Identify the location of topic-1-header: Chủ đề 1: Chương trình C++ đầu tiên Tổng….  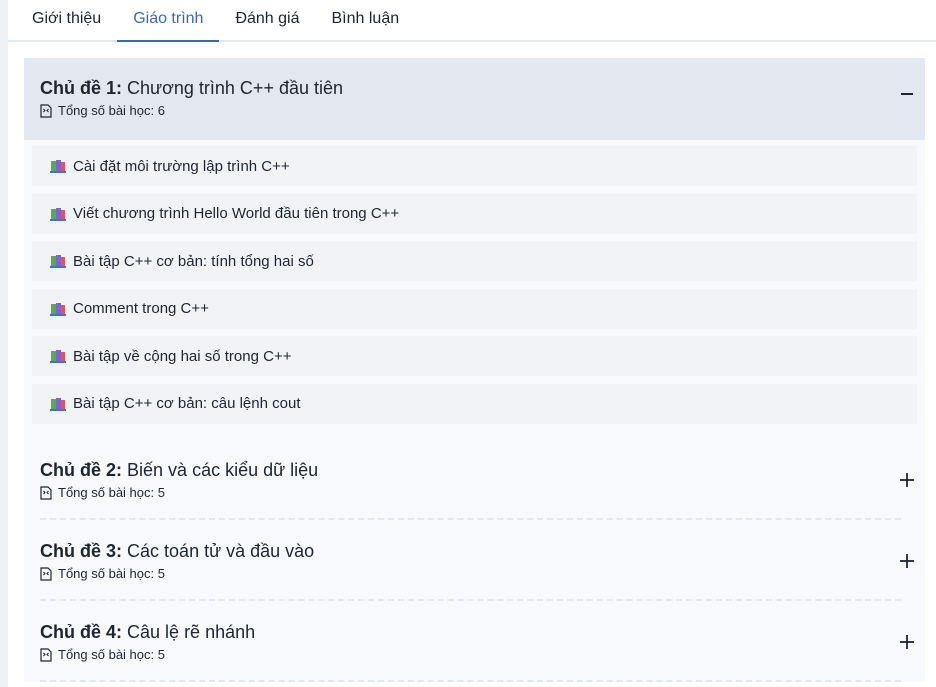
(474, 99).